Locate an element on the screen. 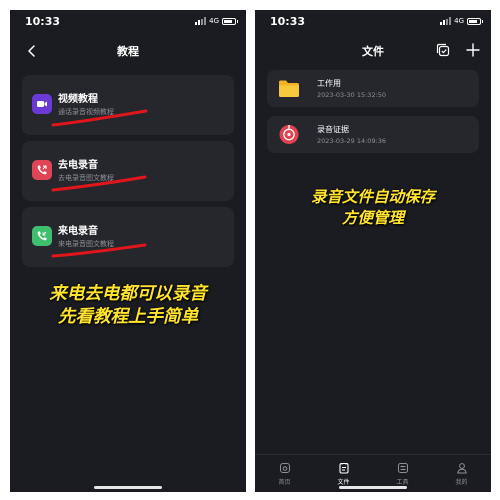 The height and width of the screenshot is (500, 500). promo-caption-line: 录音文件自动保存 is located at coordinates (372, 197).